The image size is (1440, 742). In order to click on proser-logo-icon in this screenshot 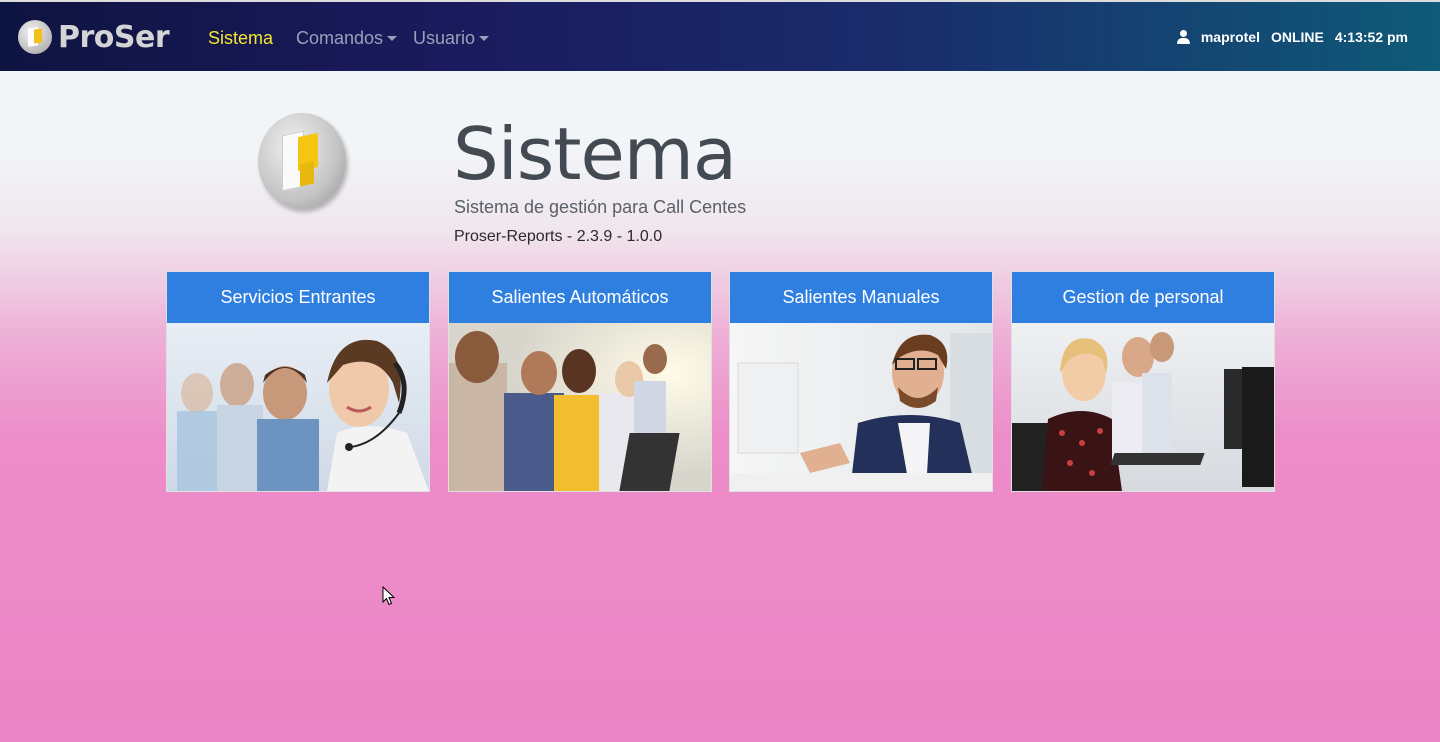, I will do `click(35, 37)`.